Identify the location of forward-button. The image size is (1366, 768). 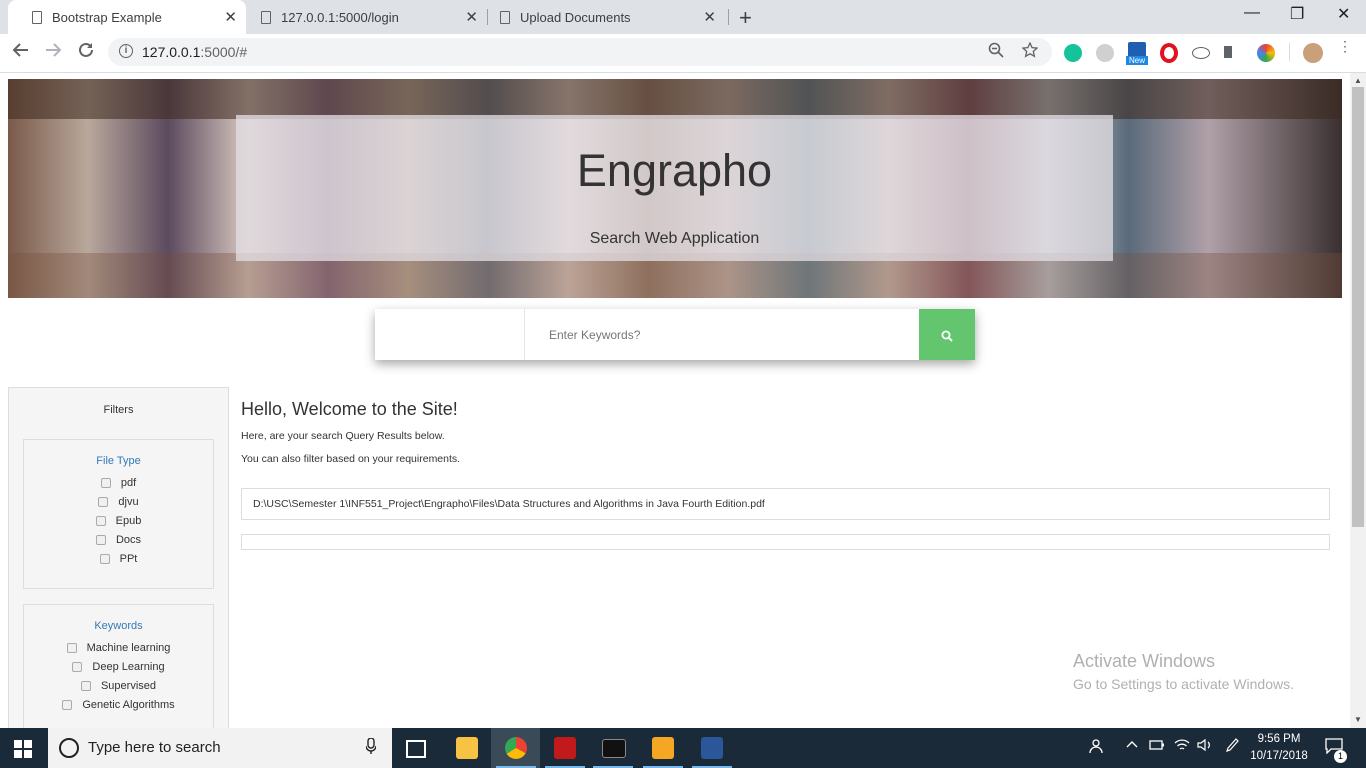
(53, 53).